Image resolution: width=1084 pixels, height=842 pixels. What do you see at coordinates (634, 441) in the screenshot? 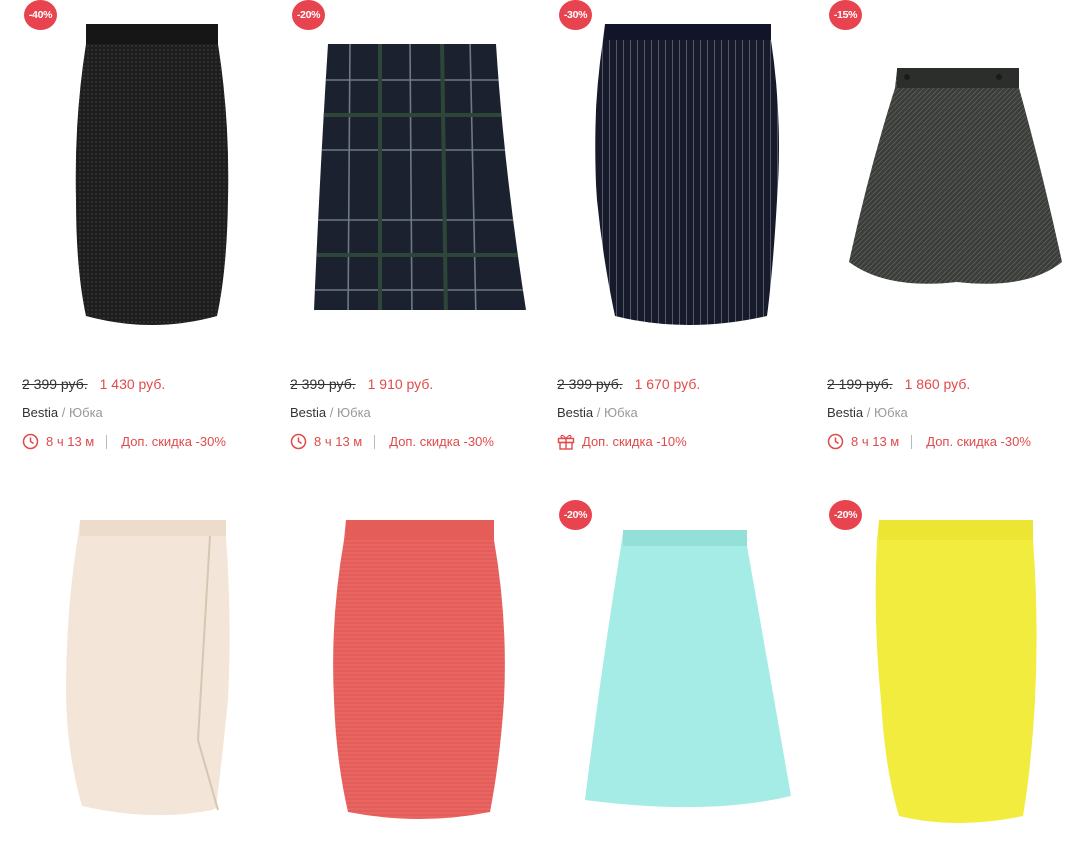
I see `extra-discount: Доп. скидка -10%` at bounding box center [634, 441].